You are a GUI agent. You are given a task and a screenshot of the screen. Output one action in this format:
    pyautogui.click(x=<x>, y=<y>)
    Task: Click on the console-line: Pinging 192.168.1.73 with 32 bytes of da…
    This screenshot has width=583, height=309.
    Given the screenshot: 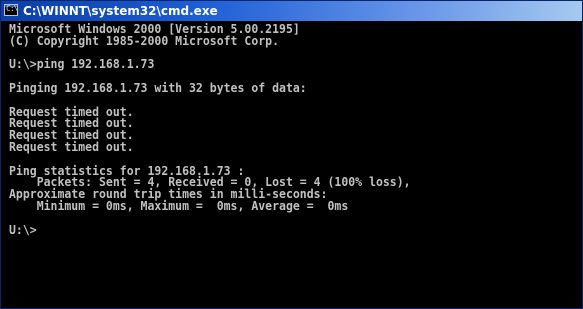 What is the action you would take?
    pyautogui.click(x=158, y=87)
    